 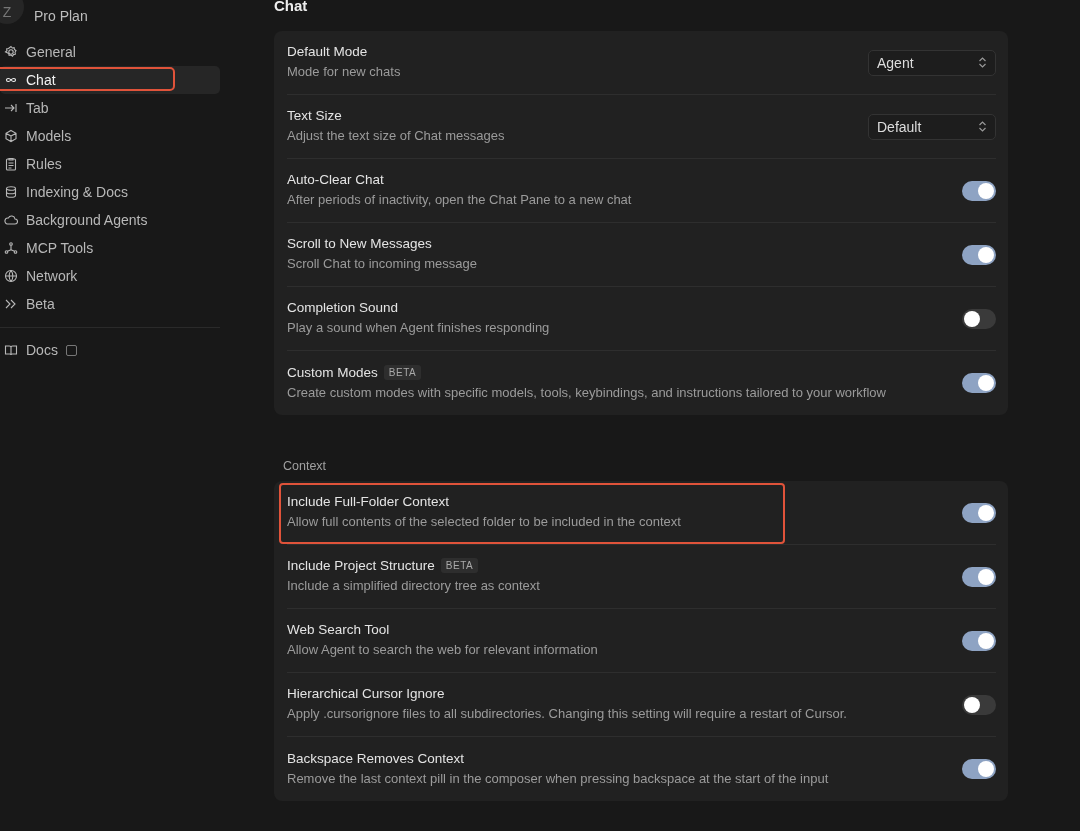 I want to click on setting-title: Backspace Removes Context, so click(x=376, y=758).